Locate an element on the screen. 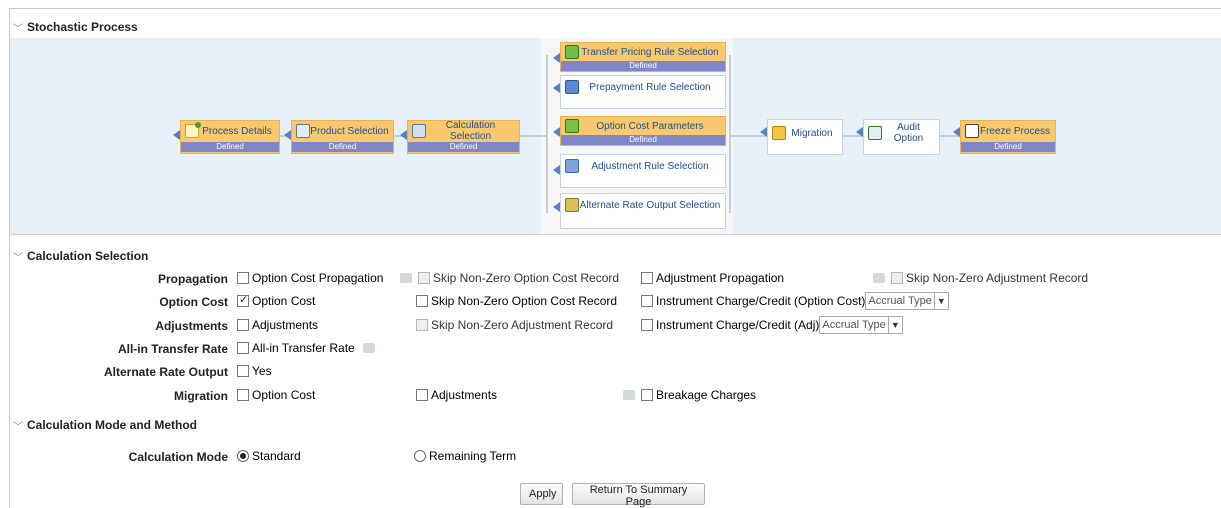  propagation-label: Propagation is located at coordinates (192, 279).